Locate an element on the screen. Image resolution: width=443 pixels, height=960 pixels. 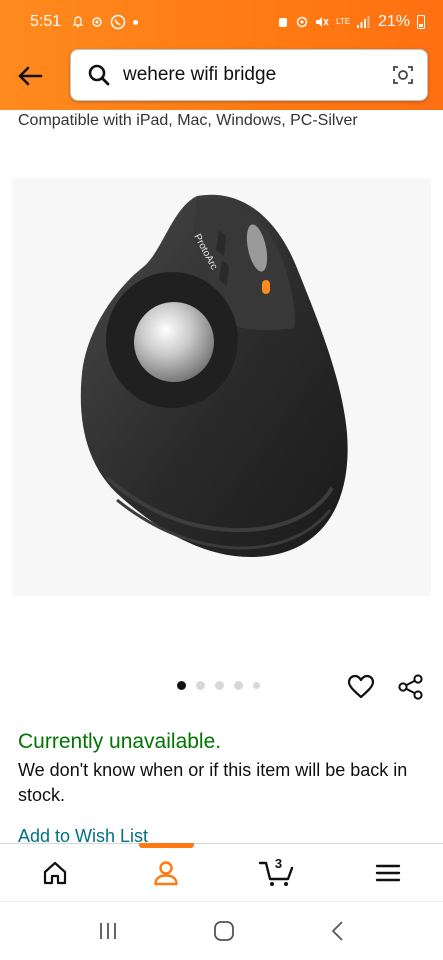
battery-icon is located at coordinates (421, 22).